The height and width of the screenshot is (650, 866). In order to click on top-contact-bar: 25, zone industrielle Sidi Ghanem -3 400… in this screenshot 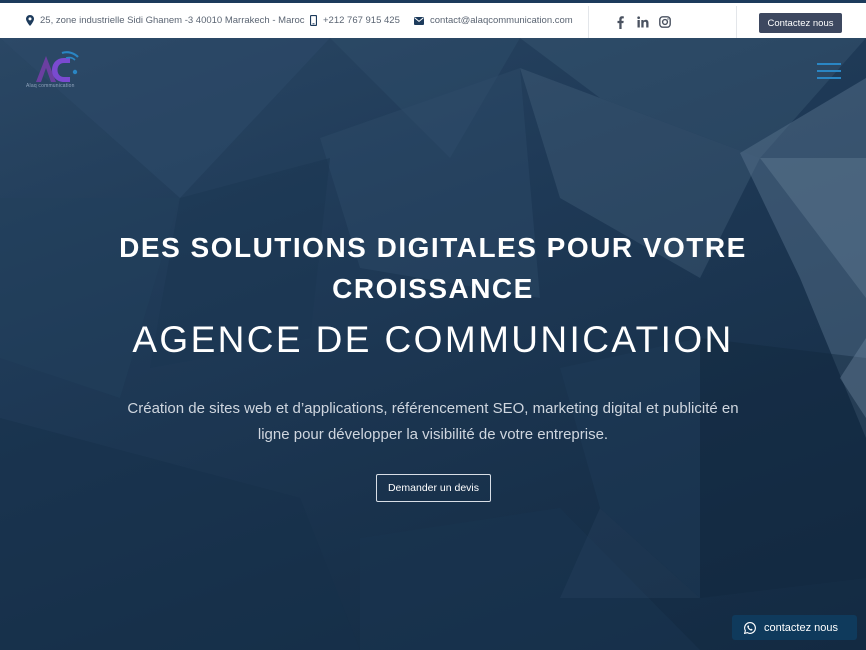, I will do `click(433, 20)`.